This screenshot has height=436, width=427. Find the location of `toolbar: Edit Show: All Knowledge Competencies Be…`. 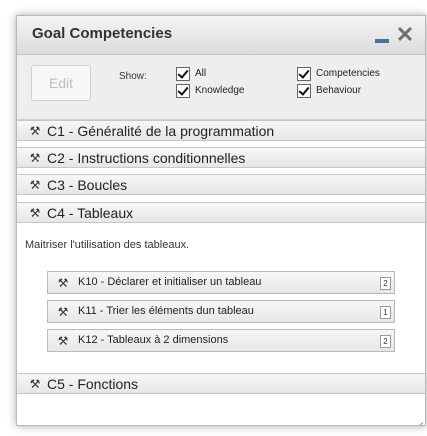

toolbar: Edit Show: All Knowledge Competencies Be… is located at coordinates (221, 87).